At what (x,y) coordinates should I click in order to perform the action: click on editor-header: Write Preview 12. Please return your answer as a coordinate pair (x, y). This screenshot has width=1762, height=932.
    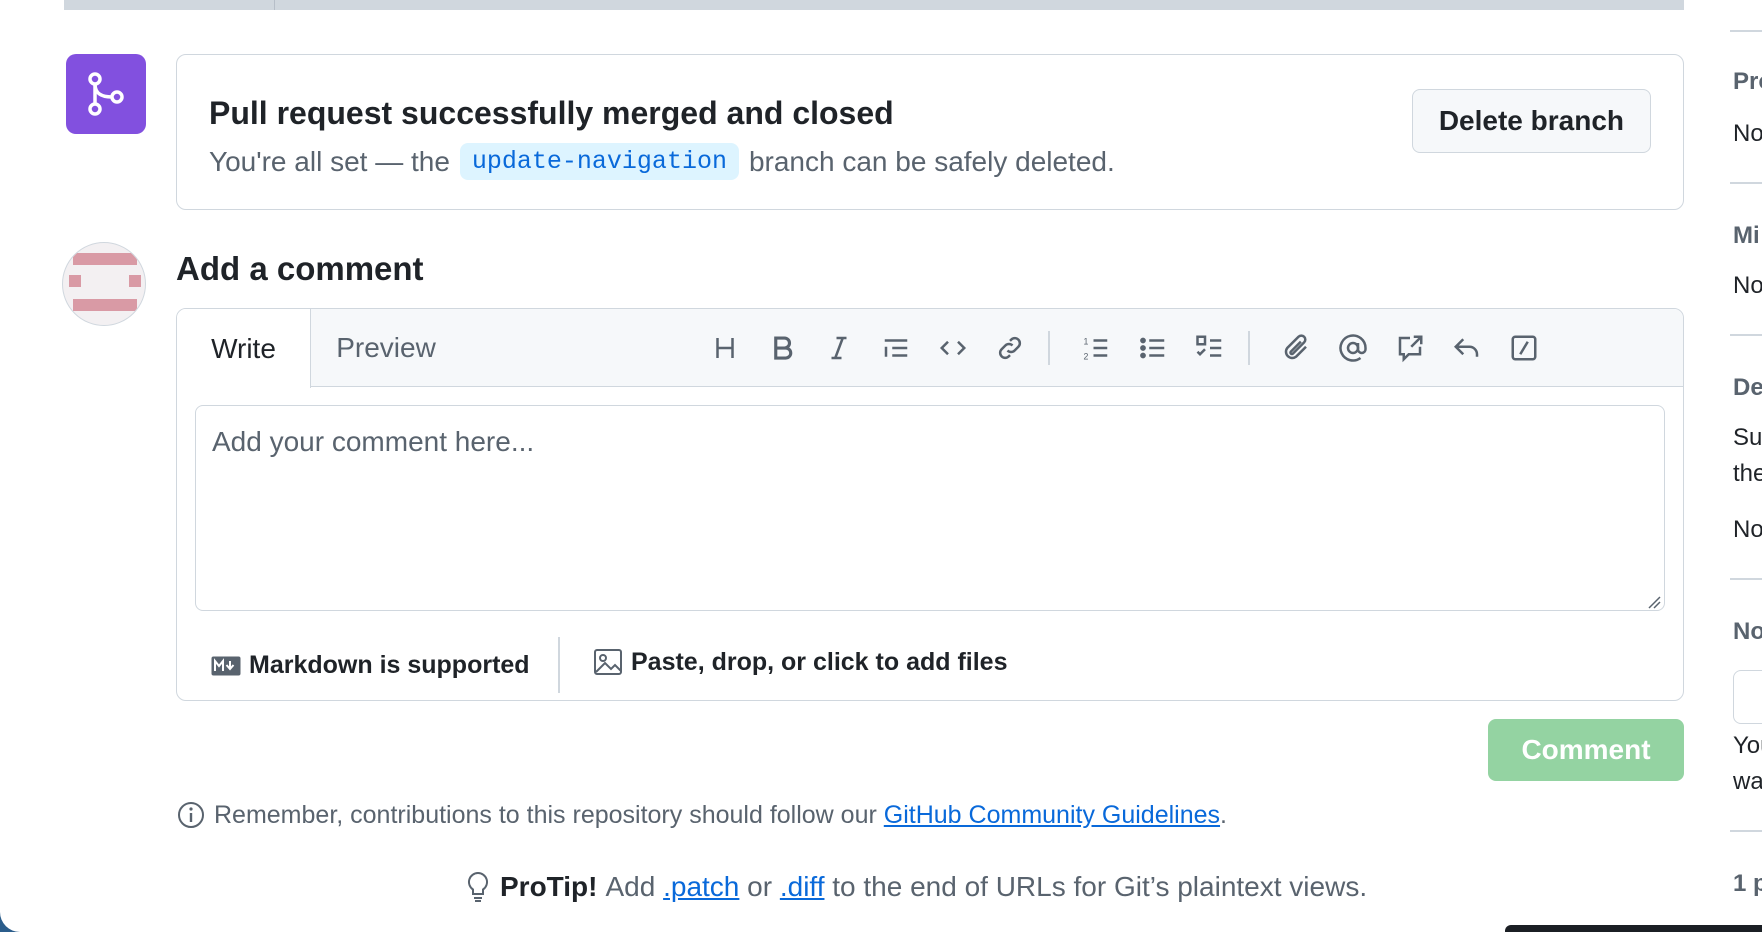
    Looking at the image, I should click on (930, 348).